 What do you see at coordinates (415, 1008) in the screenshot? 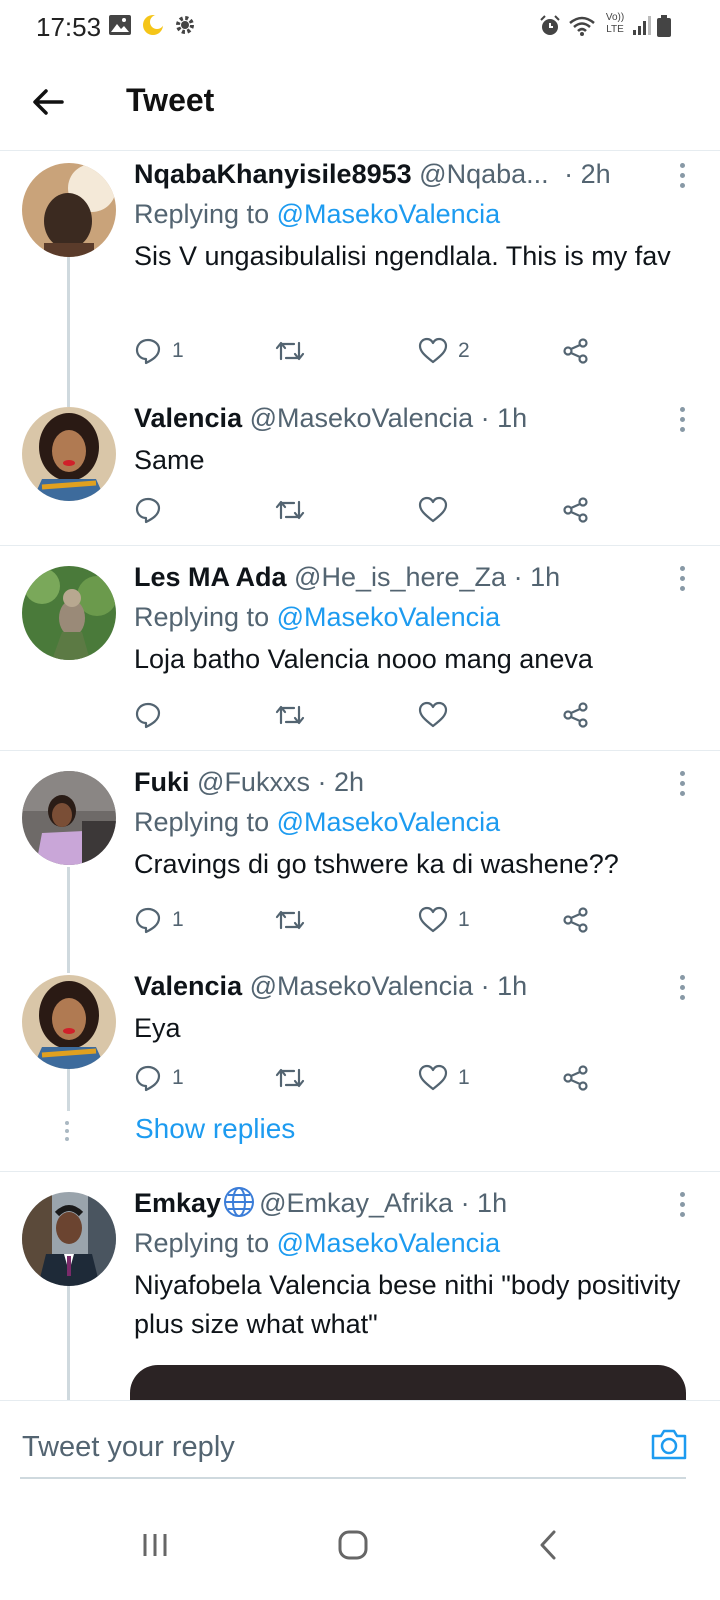
I see `tweet: Valencia @MasekoValencia · 1h Eya` at bounding box center [415, 1008].